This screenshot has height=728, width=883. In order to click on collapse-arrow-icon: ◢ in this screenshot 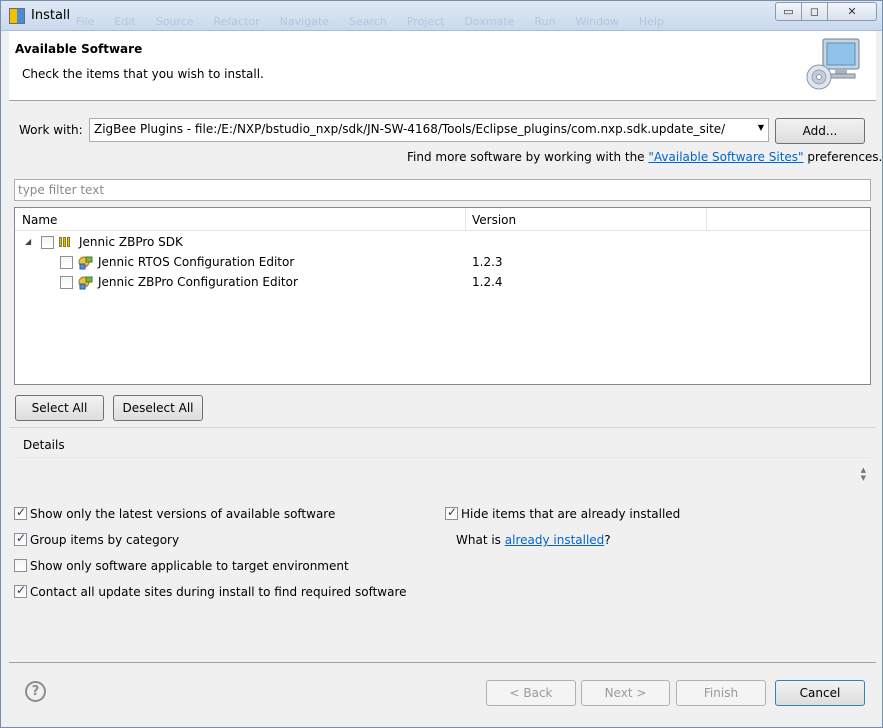, I will do `click(28, 242)`.